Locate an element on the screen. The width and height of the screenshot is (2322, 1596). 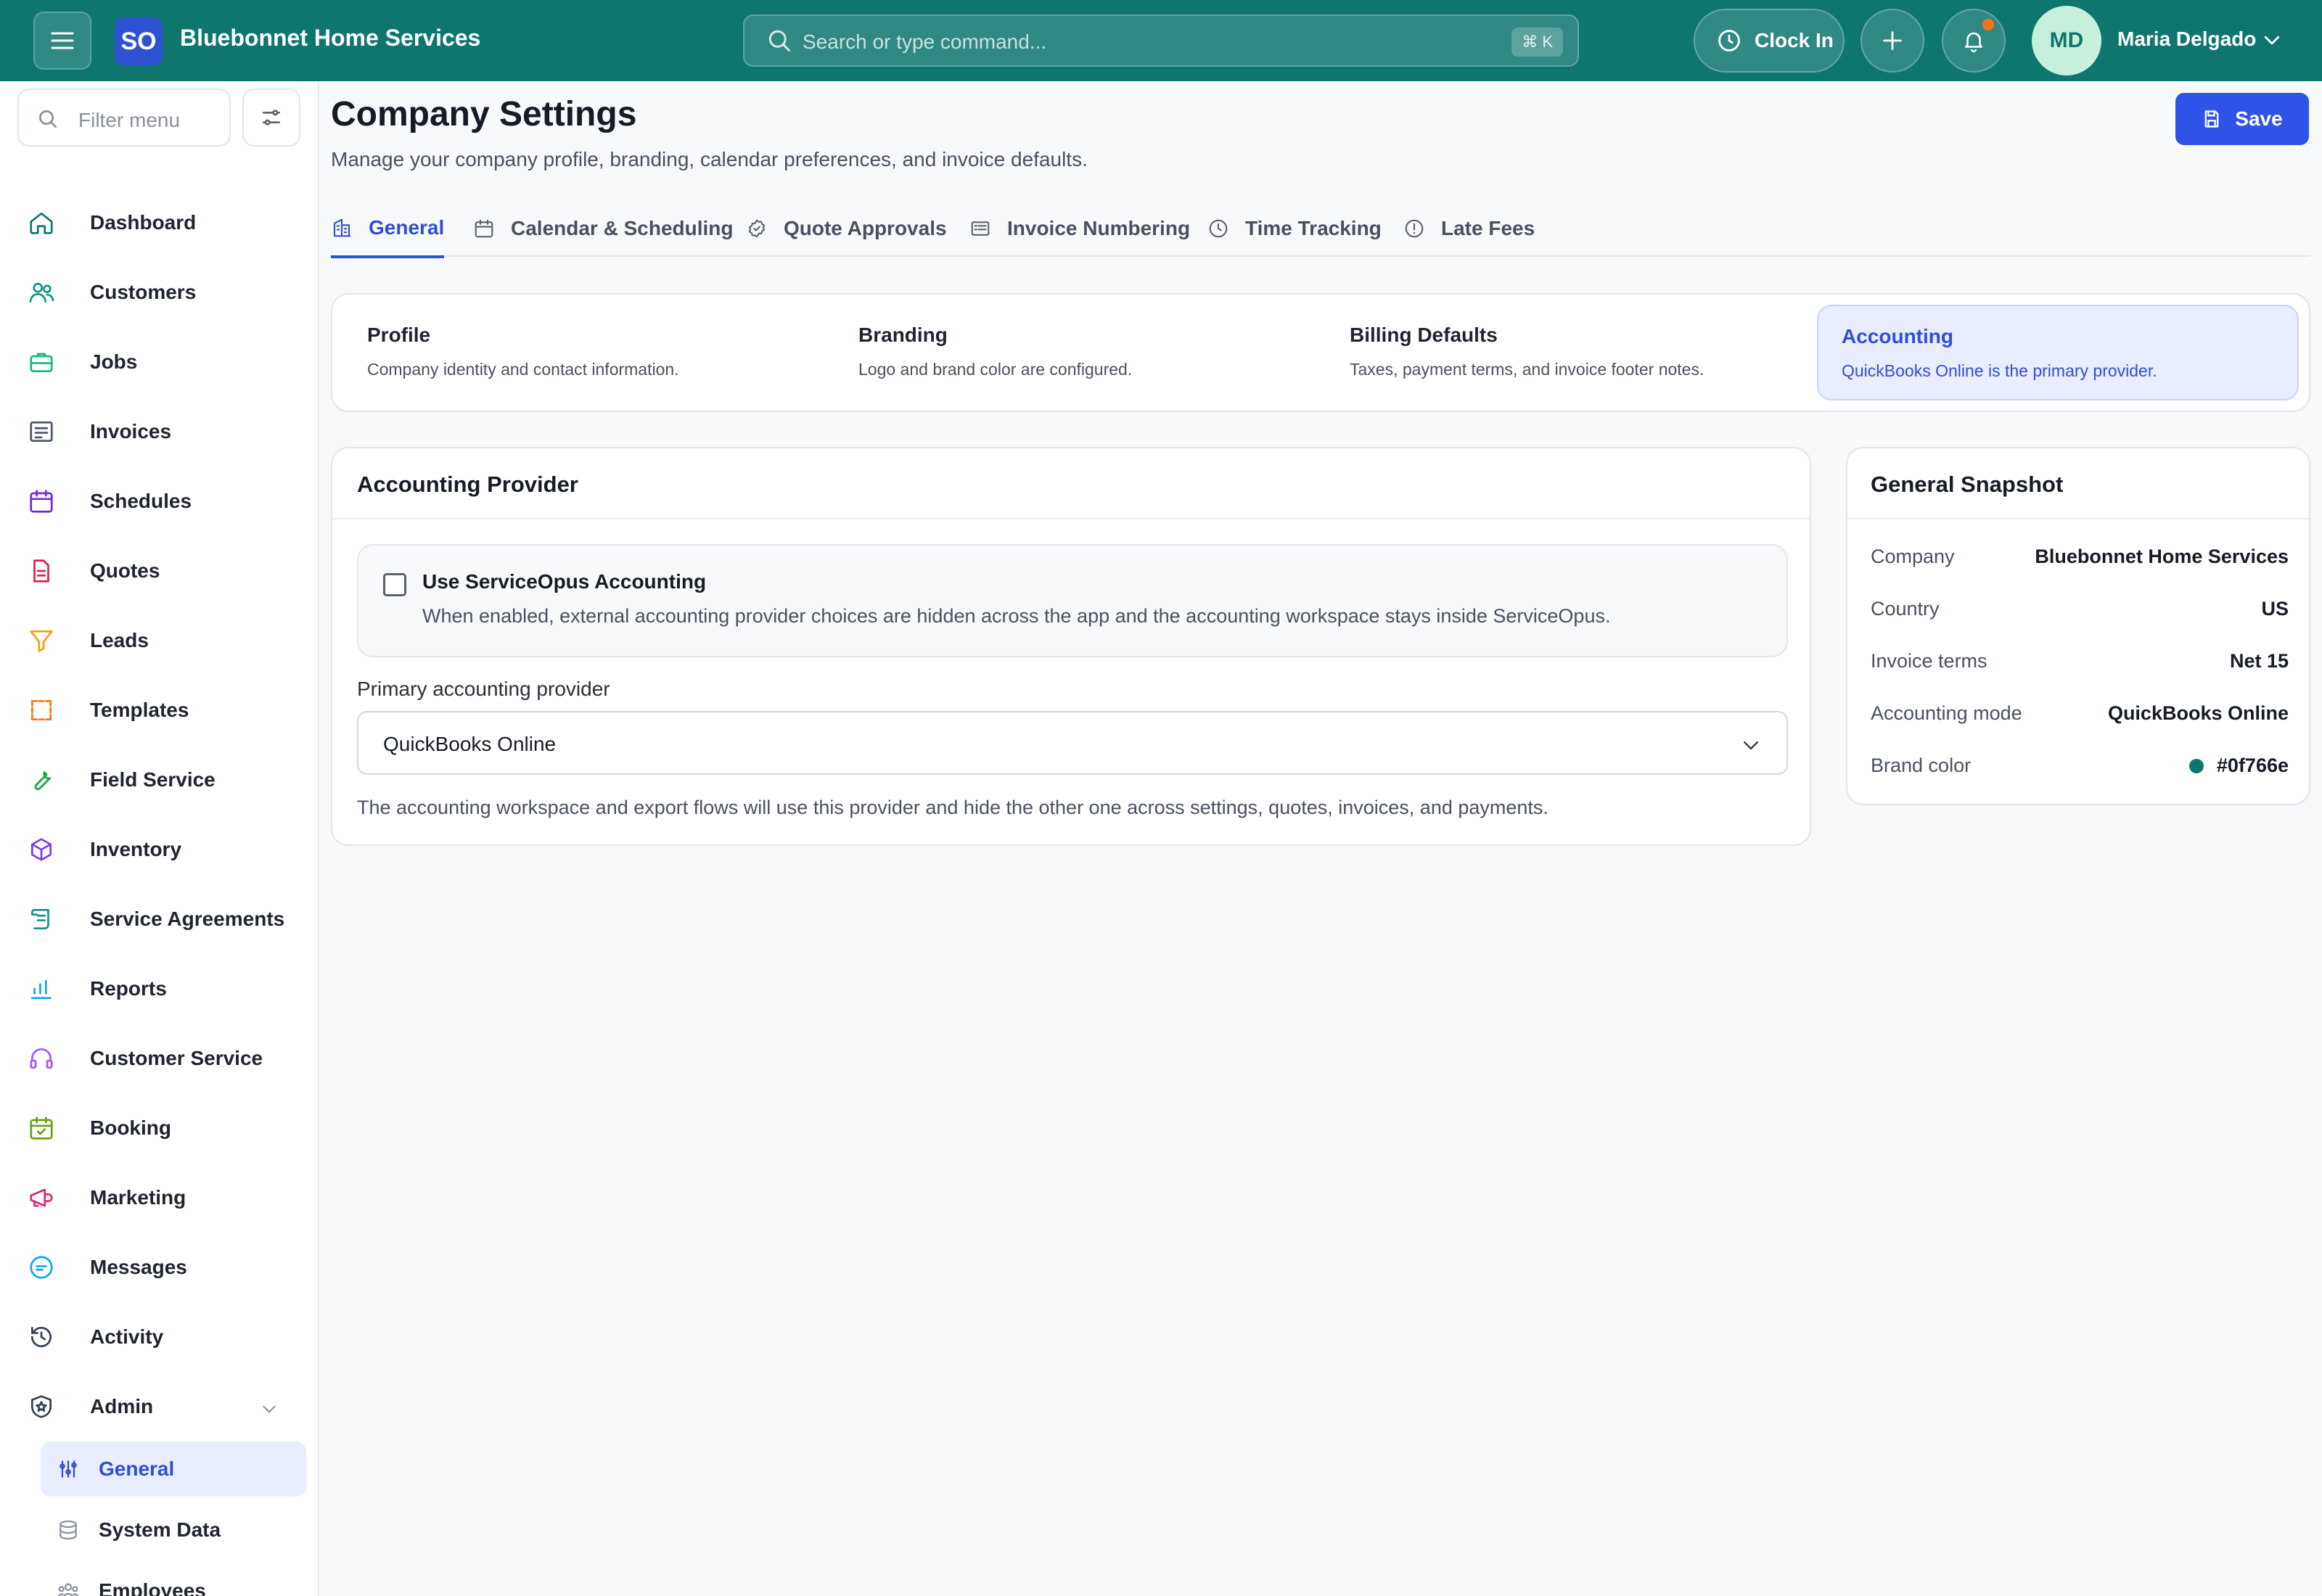
filter-settings-button is located at coordinates (271, 118).